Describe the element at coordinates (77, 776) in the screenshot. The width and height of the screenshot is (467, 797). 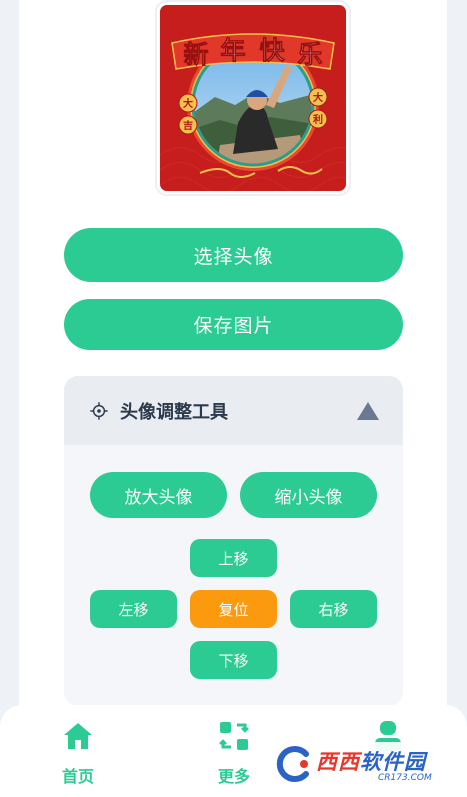
I see `tab-home-label: 首页` at that location.